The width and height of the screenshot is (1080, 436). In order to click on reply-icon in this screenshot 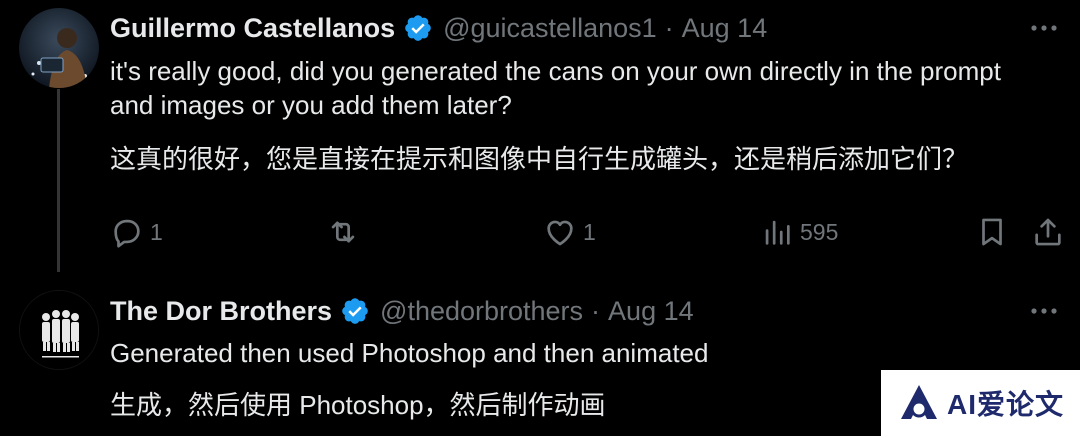, I will do `click(127, 233)`.